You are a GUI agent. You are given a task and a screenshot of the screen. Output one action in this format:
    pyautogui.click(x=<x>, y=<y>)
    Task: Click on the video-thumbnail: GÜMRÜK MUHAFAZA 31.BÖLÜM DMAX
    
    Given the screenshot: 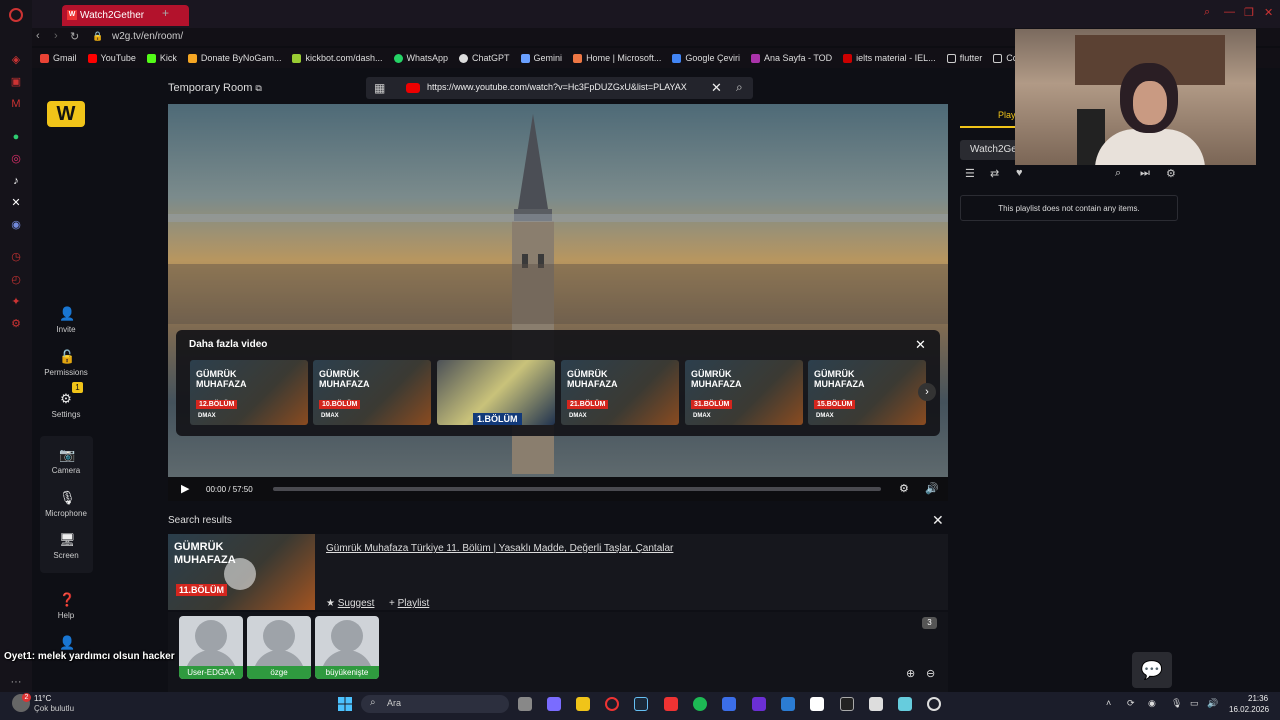 What is the action you would take?
    pyautogui.click(x=744, y=392)
    